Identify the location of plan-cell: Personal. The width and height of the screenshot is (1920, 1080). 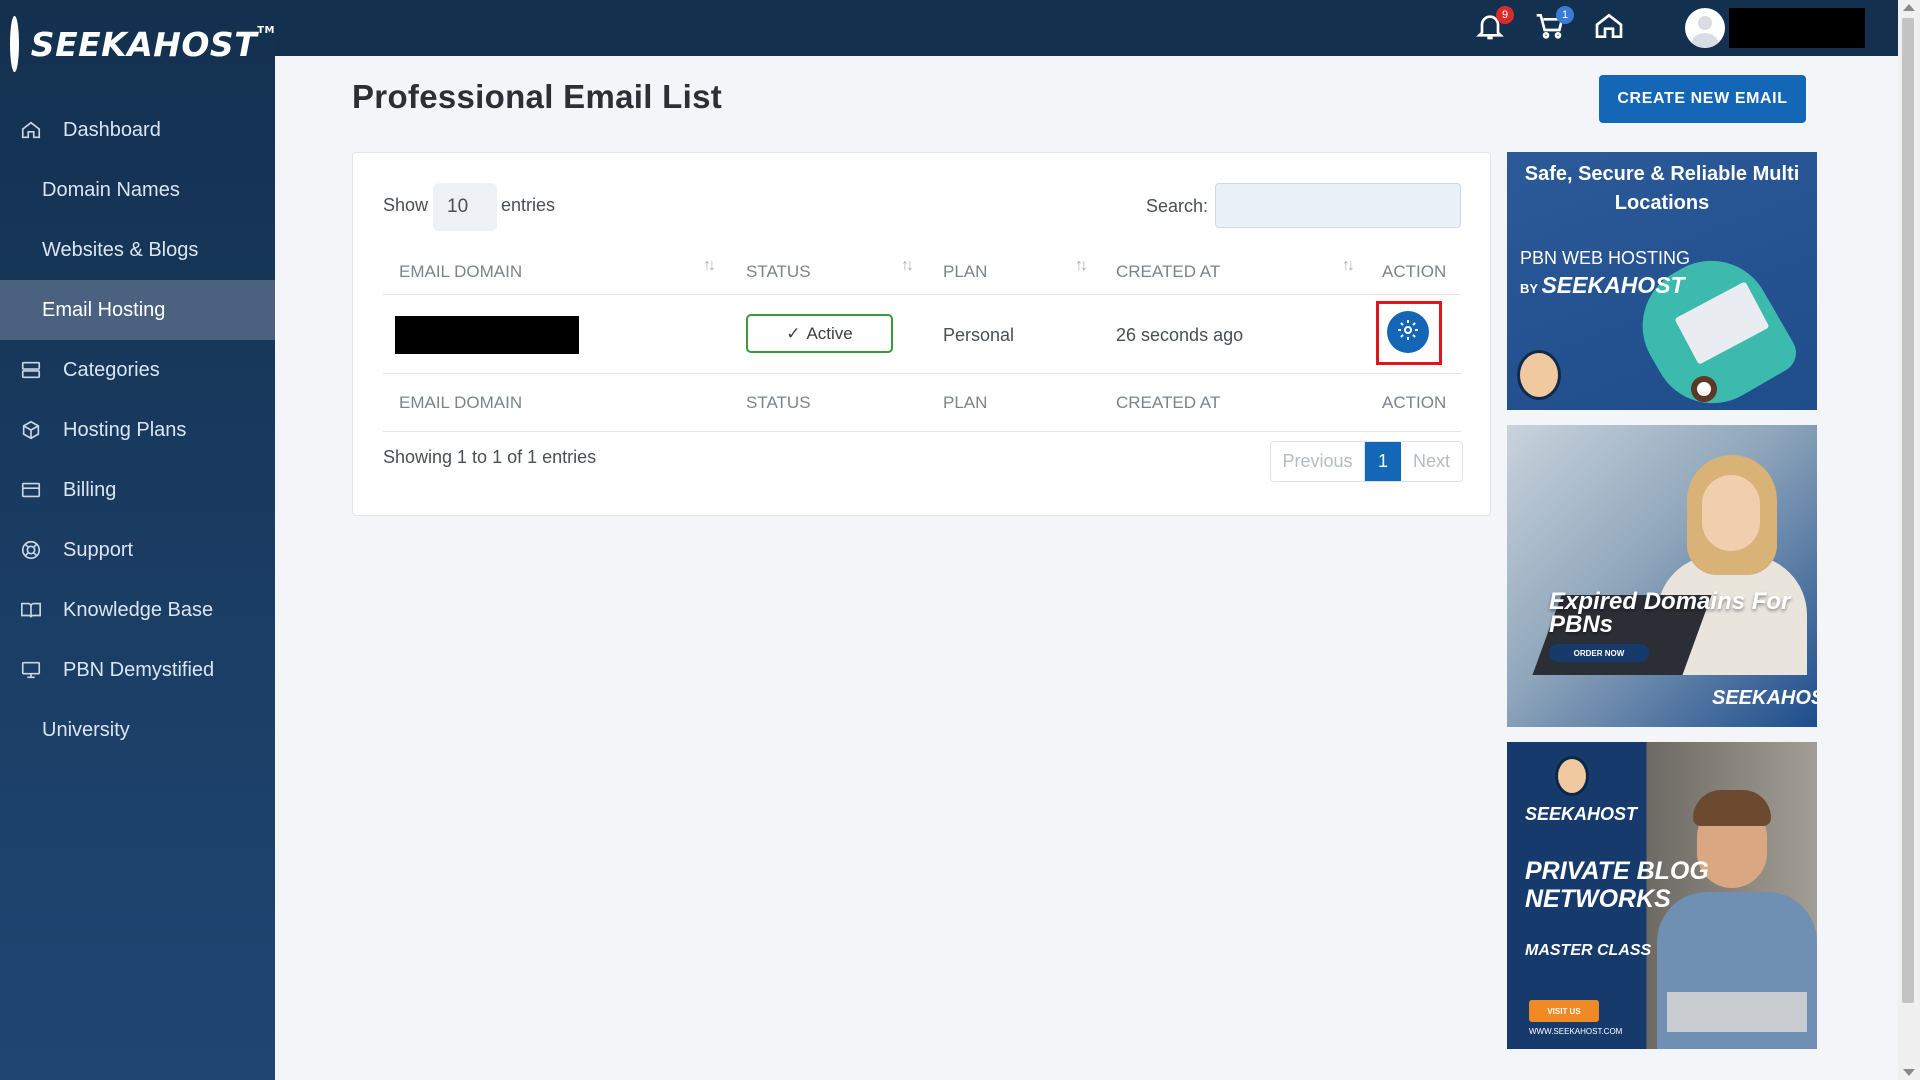
(979, 335).